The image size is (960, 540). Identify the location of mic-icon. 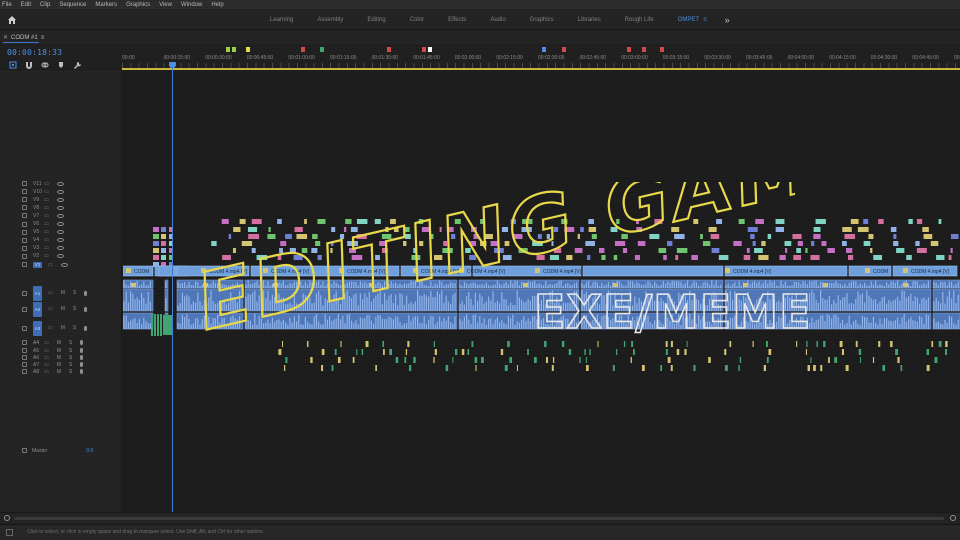
(86, 309).